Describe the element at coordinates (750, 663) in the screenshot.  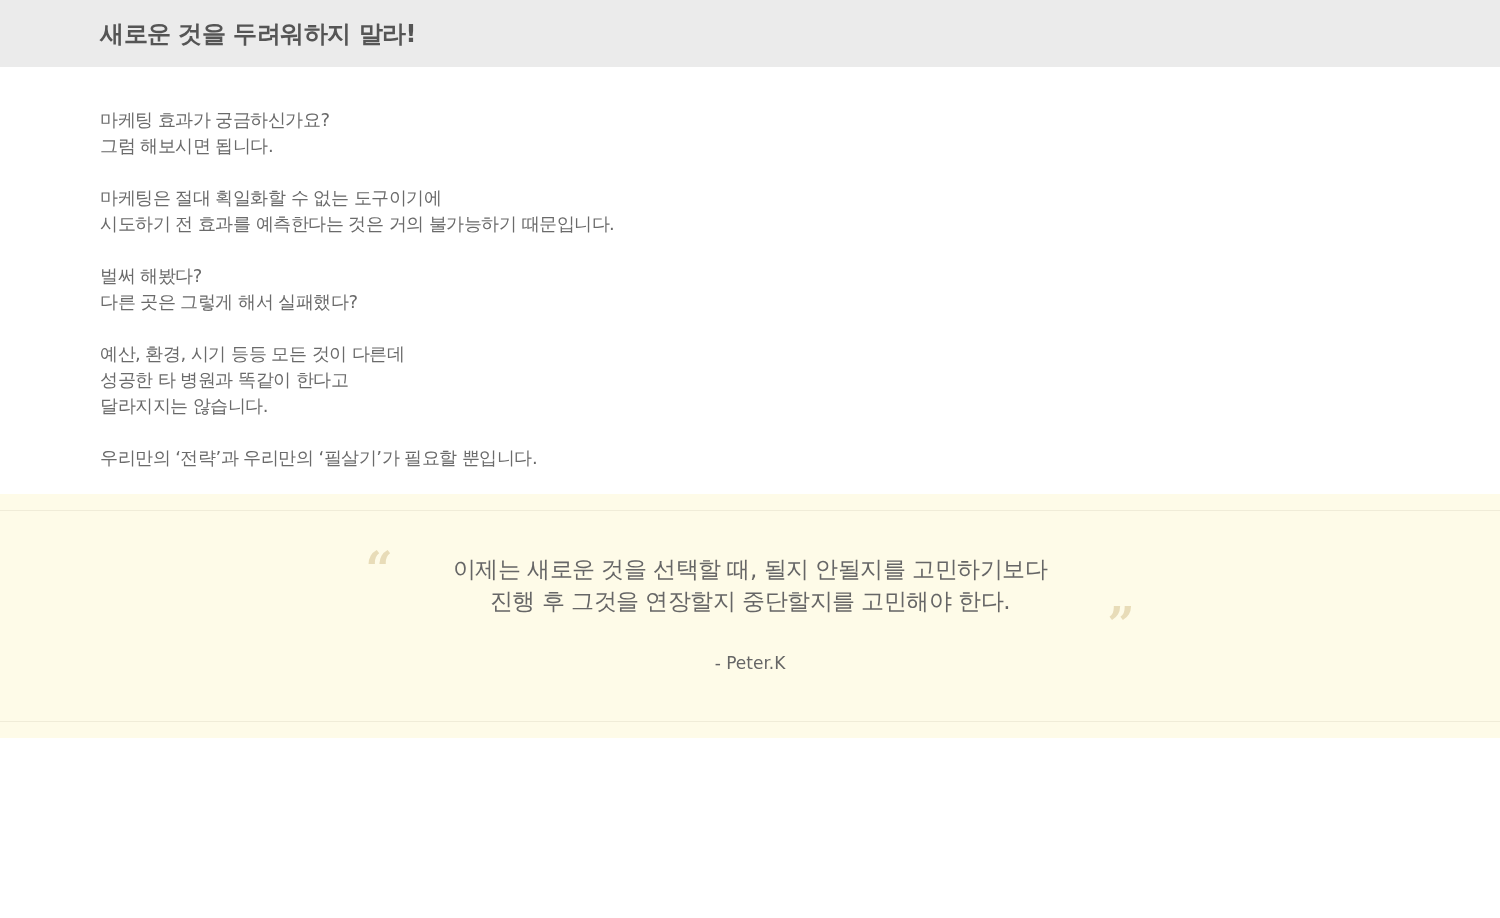
I see `quote-author: - Peter.K` at that location.